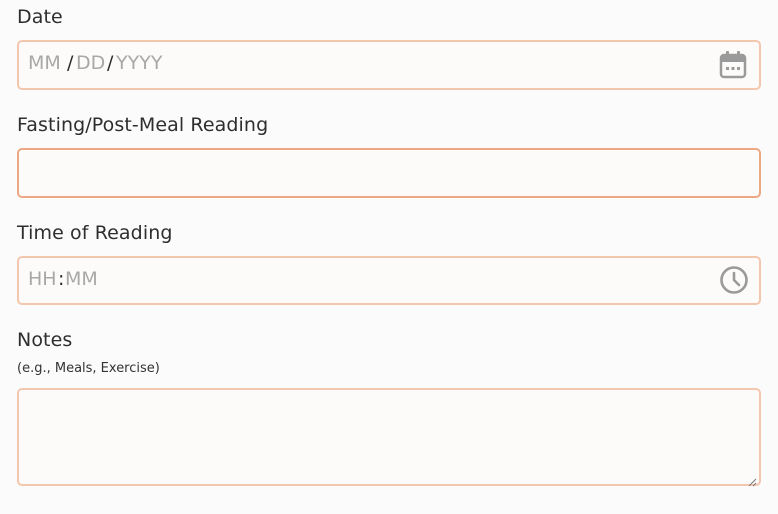 The image size is (778, 514). I want to click on time-minute-segment: MM, so click(81, 279).